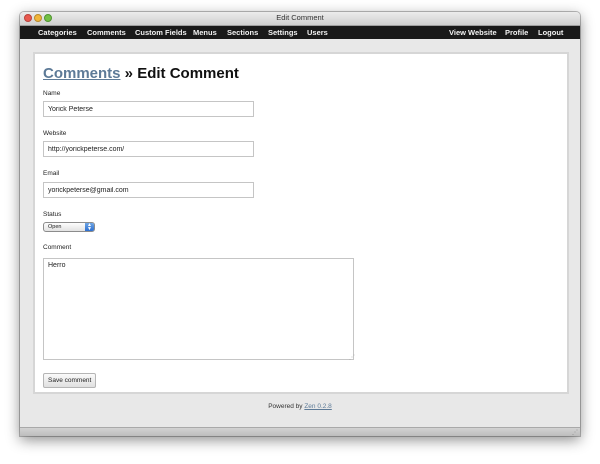 The height and width of the screenshot is (464, 600). What do you see at coordinates (89, 227) in the screenshot?
I see `up-down-arrows-icon: ▲ ▼` at bounding box center [89, 227].